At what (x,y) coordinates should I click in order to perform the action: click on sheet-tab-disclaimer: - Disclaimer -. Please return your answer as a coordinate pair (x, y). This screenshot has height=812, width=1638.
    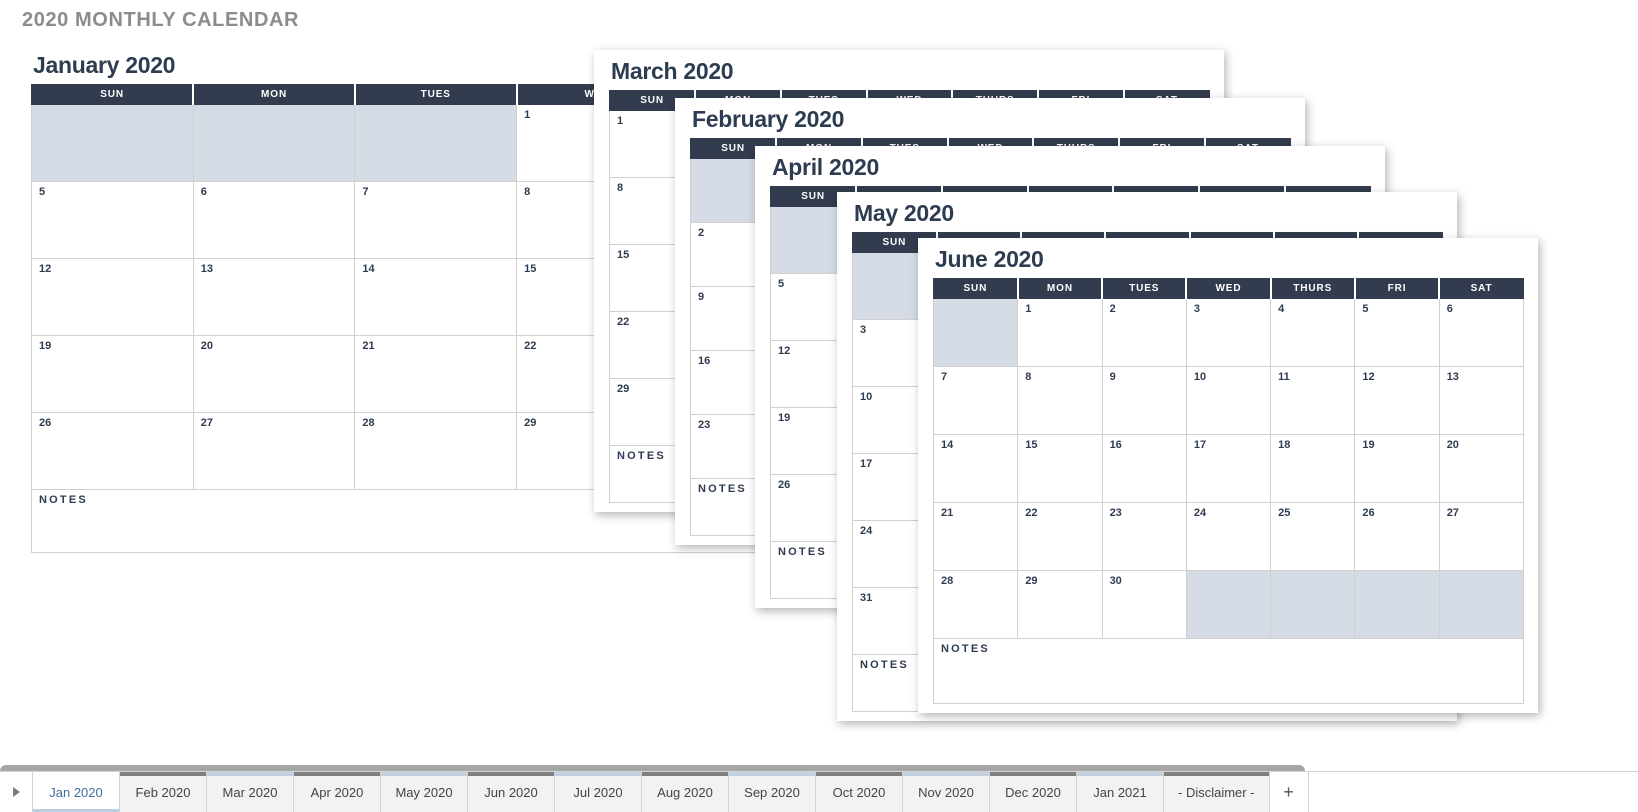
    Looking at the image, I should click on (1217, 792).